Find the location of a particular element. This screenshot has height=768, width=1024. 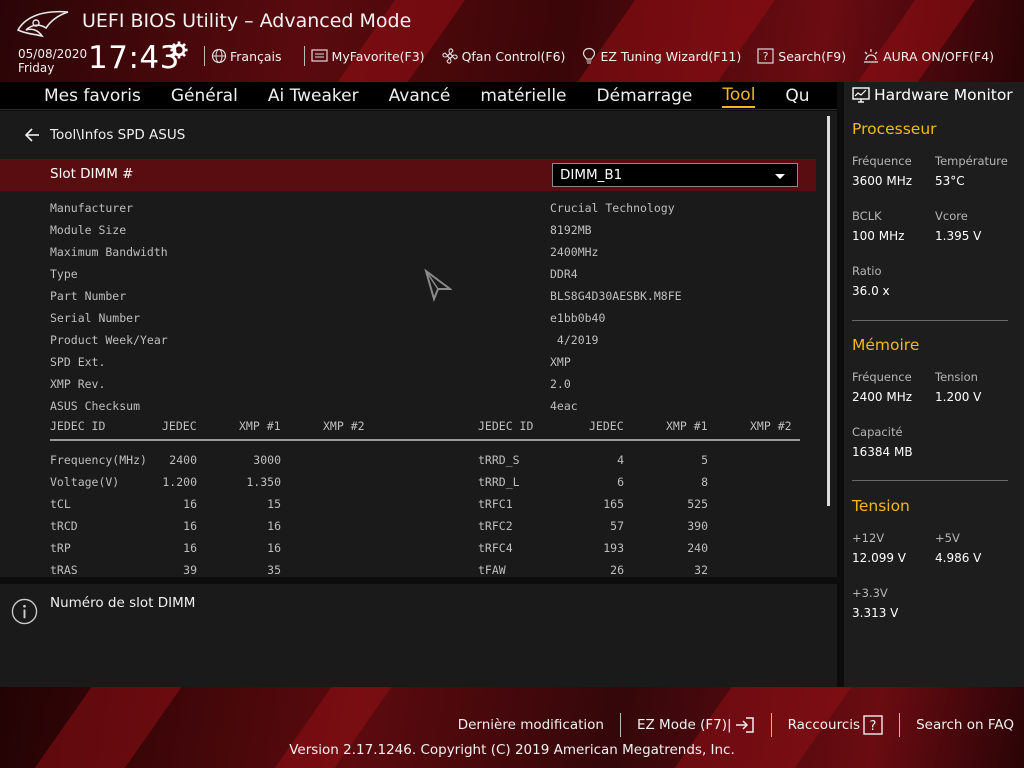

hardware-monitor-header: Hardware Monitor is located at coordinates (932, 95).